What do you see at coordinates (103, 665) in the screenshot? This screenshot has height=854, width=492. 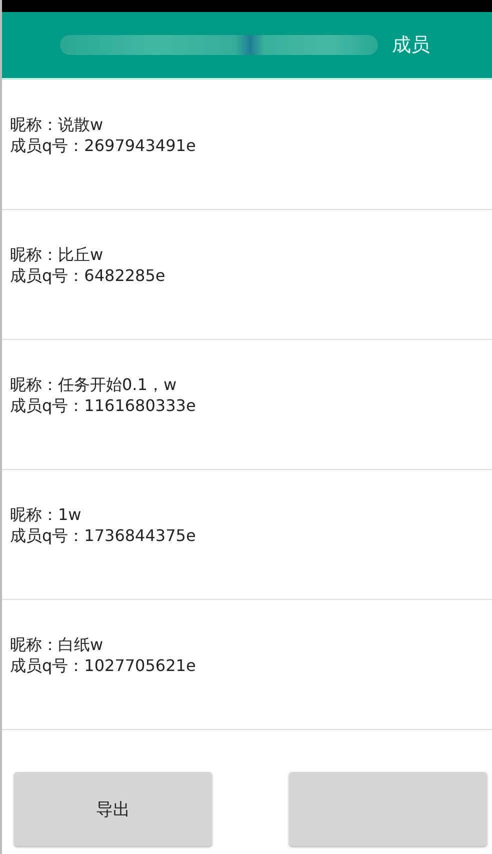 I see `member-qq: 成员q号：1027705621e` at bounding box center [103, 665].